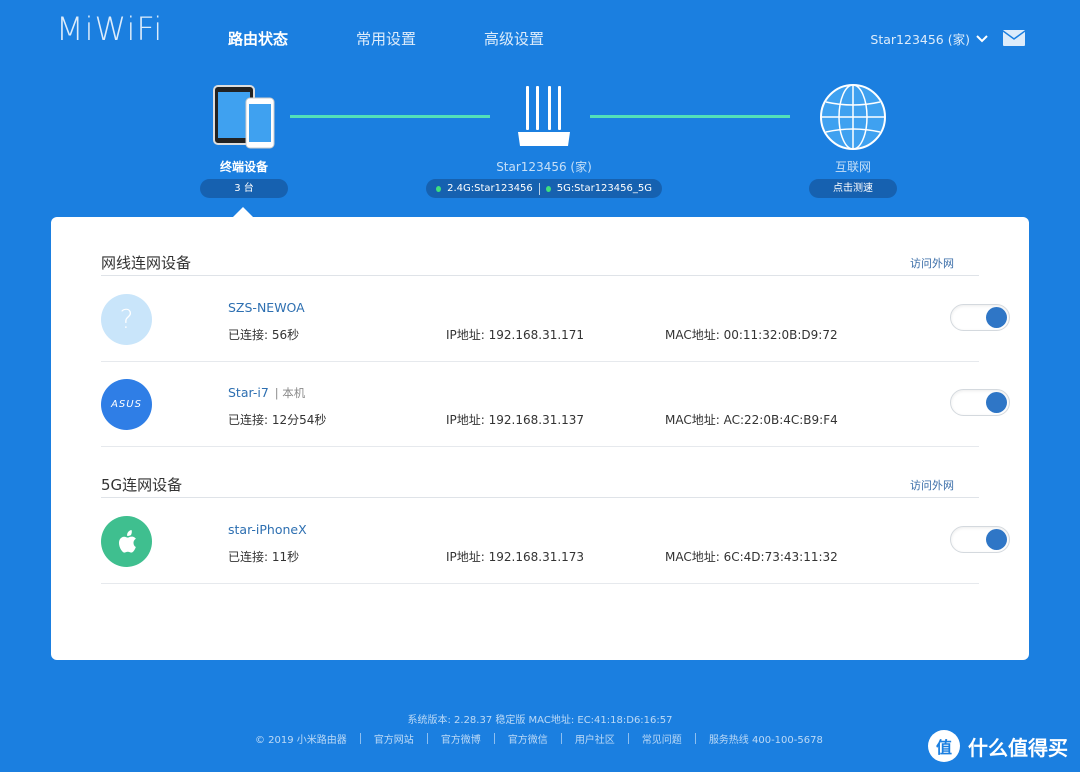 The image size is (1080, 772). I want to click on router-icon, so click(544, 116).